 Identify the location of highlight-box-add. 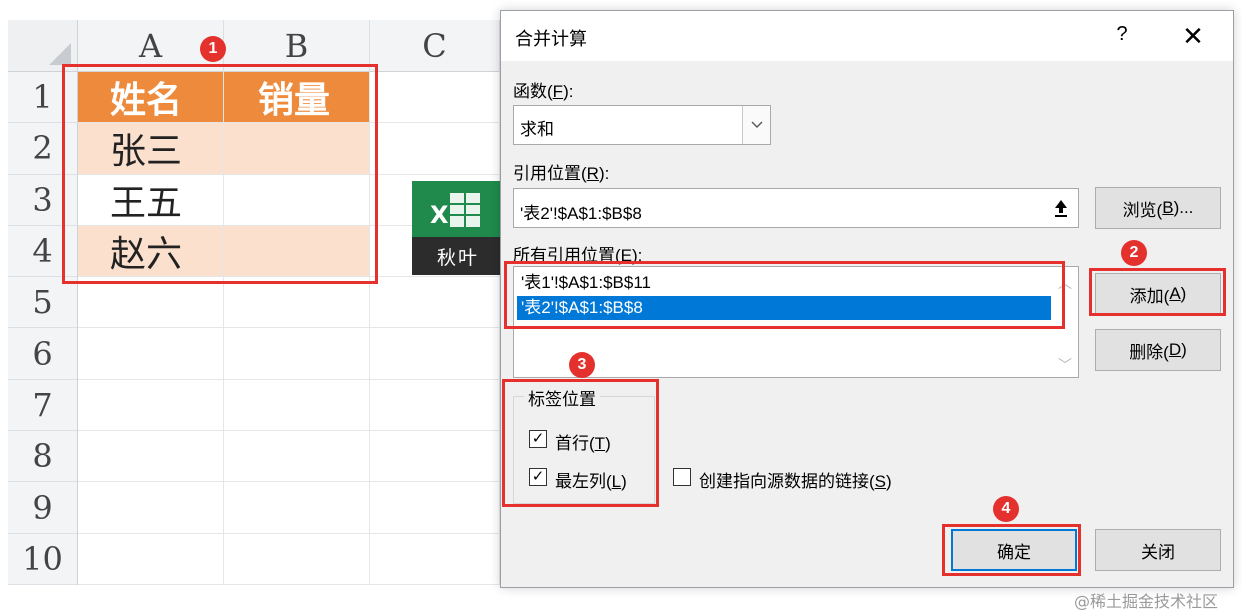
(1157, 292).